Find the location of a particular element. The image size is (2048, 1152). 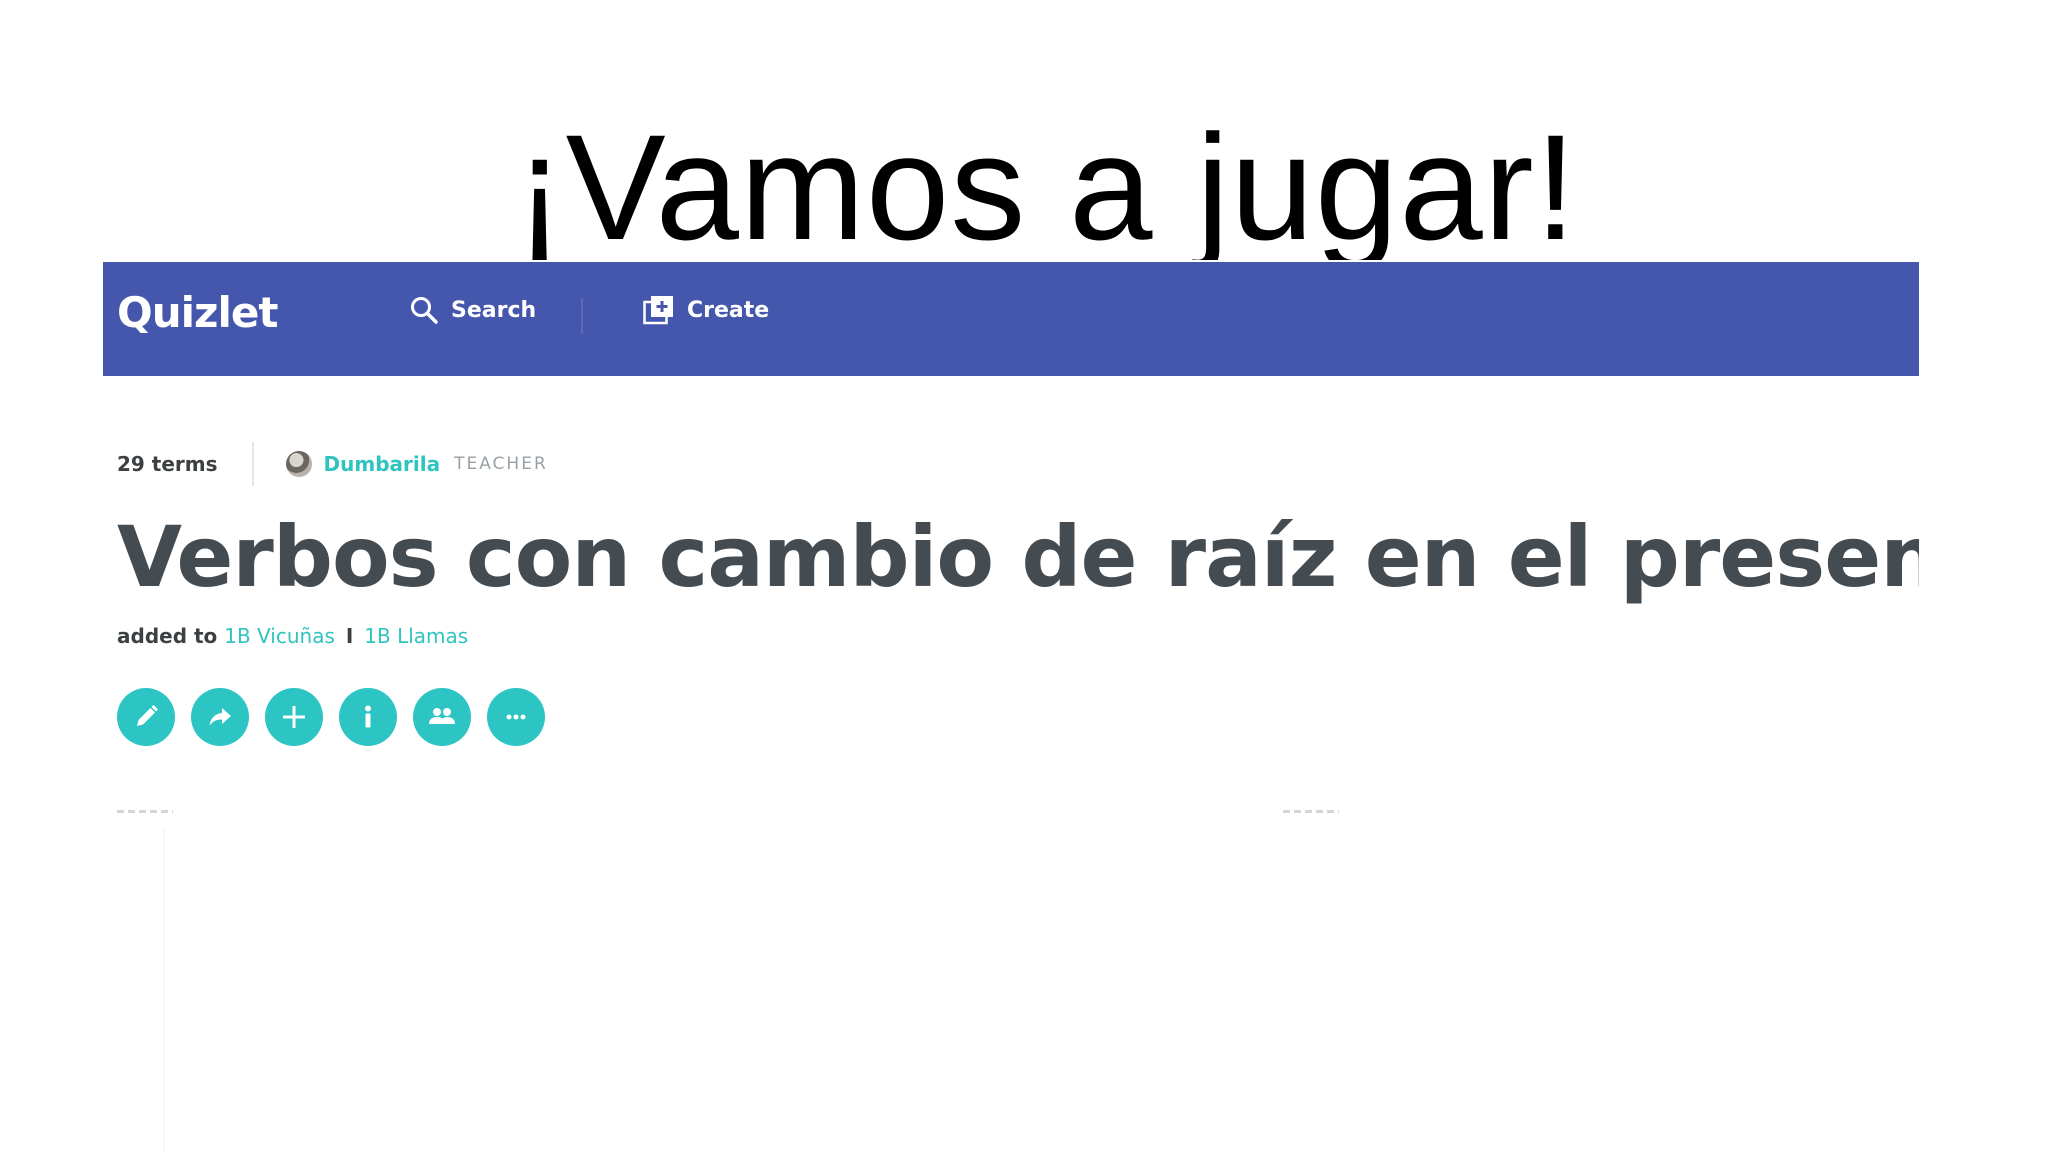

set-title: Verbos con cambio de raíz en el presente is located at coordinates (1018, 557).